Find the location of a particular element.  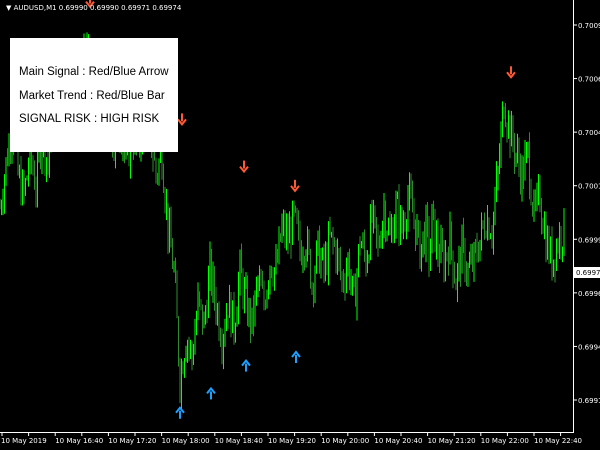

time-tick-label: 10 May 18:40 is located at coordinates (239, 441).